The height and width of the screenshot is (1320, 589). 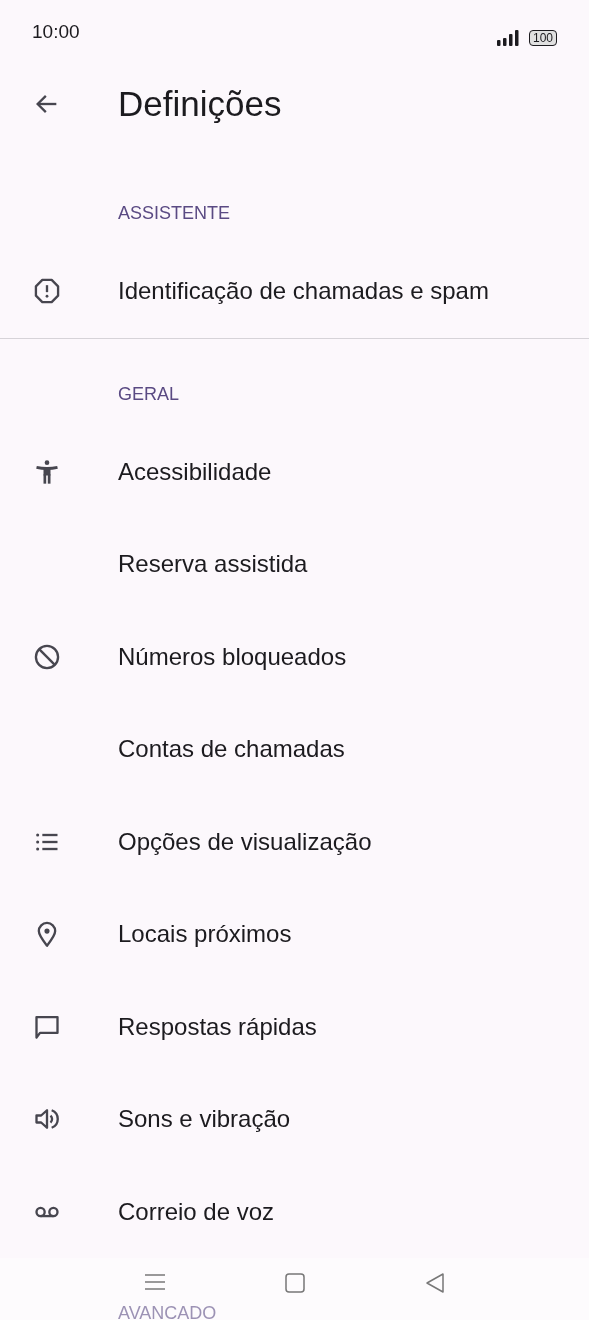 I want to click on section-header: AVANCADO, so click(x=167, y=1311).